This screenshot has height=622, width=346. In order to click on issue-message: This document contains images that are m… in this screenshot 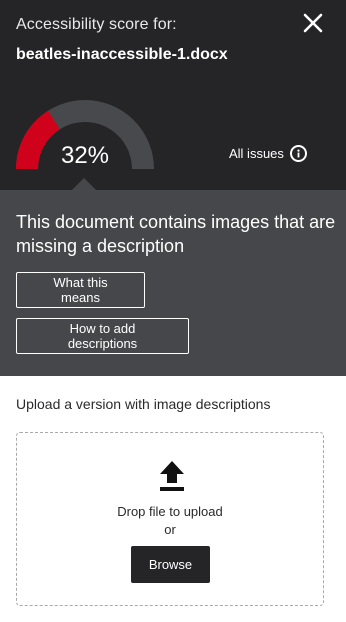, I will do `click(176, 234)`.